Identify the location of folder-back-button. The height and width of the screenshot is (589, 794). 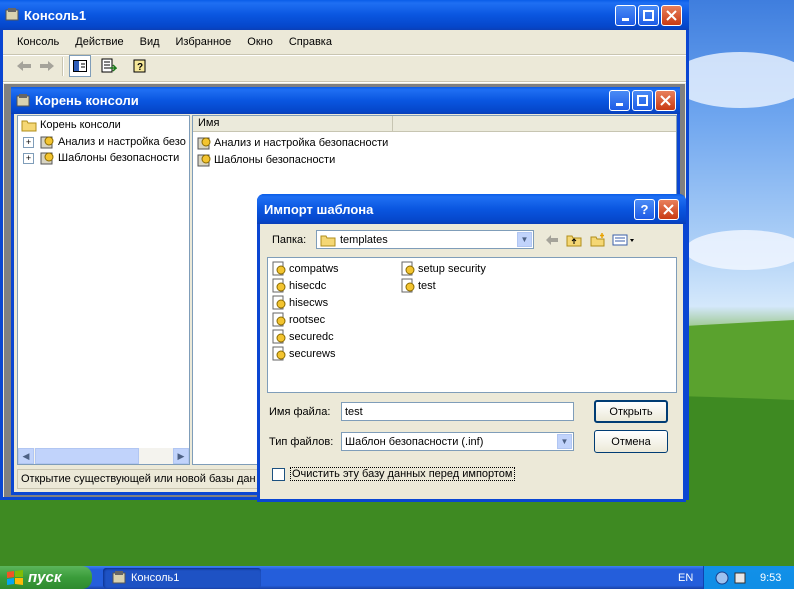
(552, 240).